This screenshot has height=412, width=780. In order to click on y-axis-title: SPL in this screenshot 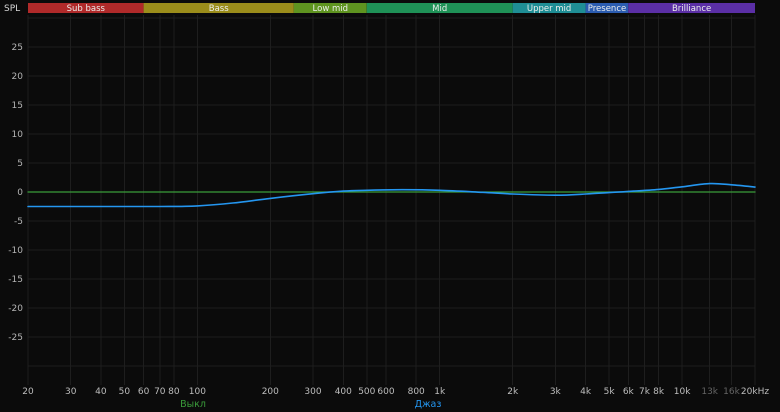, I will do `click(12, 9)`.